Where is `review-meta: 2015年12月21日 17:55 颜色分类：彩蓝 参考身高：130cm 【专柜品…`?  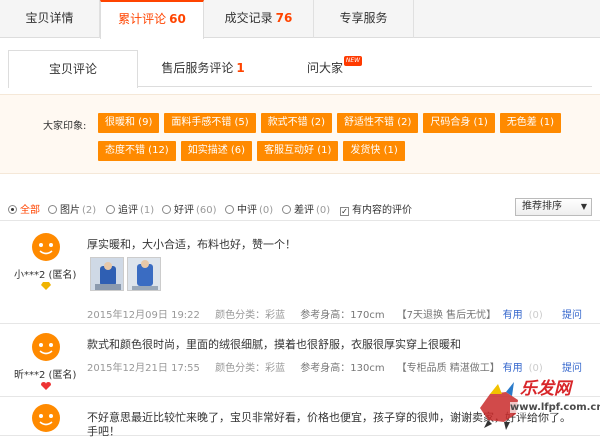 review-meta: 2015年12月21日 17:55 颜色分类：彩蓝 参考身高：130cm 【专柜品… is located at coordinates (299, 366).